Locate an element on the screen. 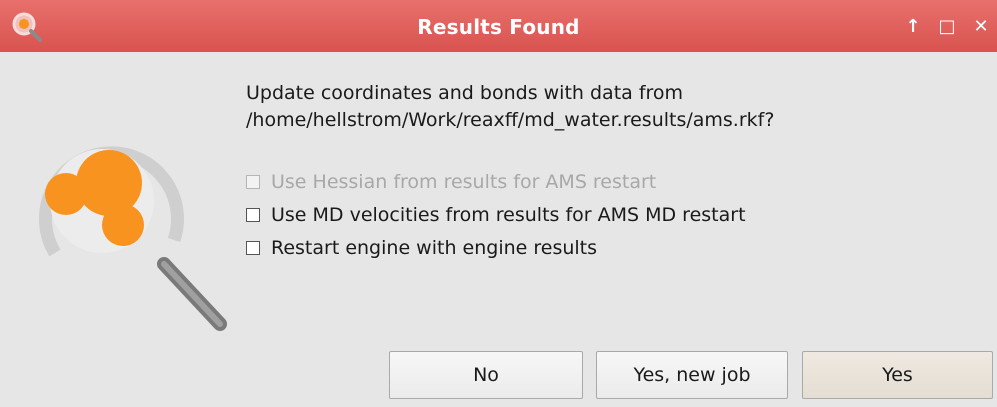  use-hessian-checkbox: Use Hessian from results for AMS restart is located at coordinates (496, 181).